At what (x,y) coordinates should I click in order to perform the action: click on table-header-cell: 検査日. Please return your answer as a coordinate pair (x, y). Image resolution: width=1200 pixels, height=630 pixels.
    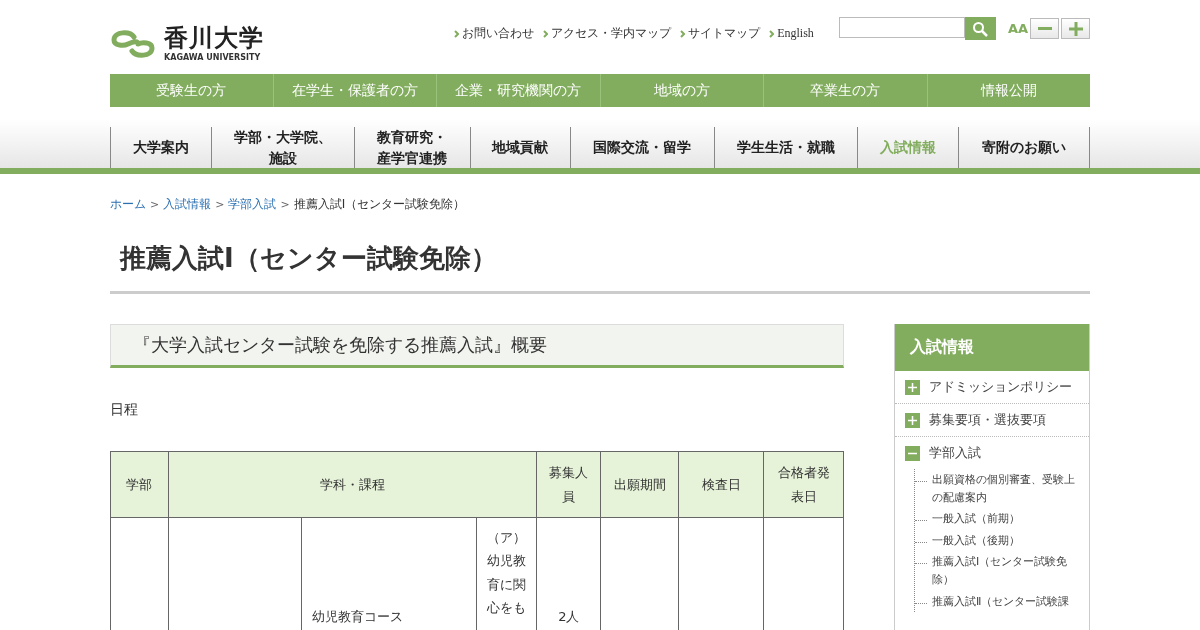
    Looking at the image, I should click on (721, 484).